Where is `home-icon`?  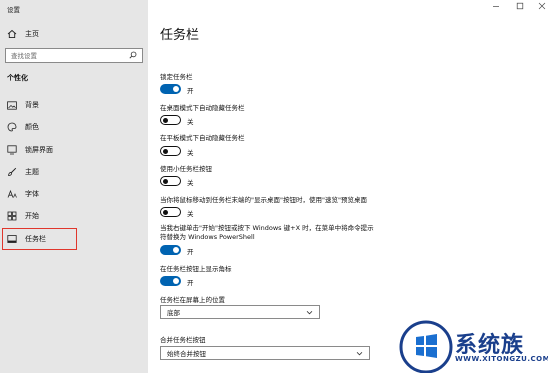
home-icon is located at coordinates (12, 34).